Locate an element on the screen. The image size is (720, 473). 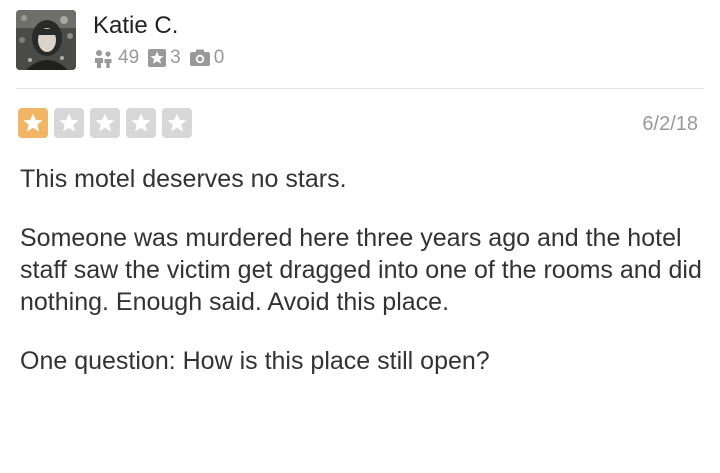
reviews-count: 3 is located at coordinates (175, 57).